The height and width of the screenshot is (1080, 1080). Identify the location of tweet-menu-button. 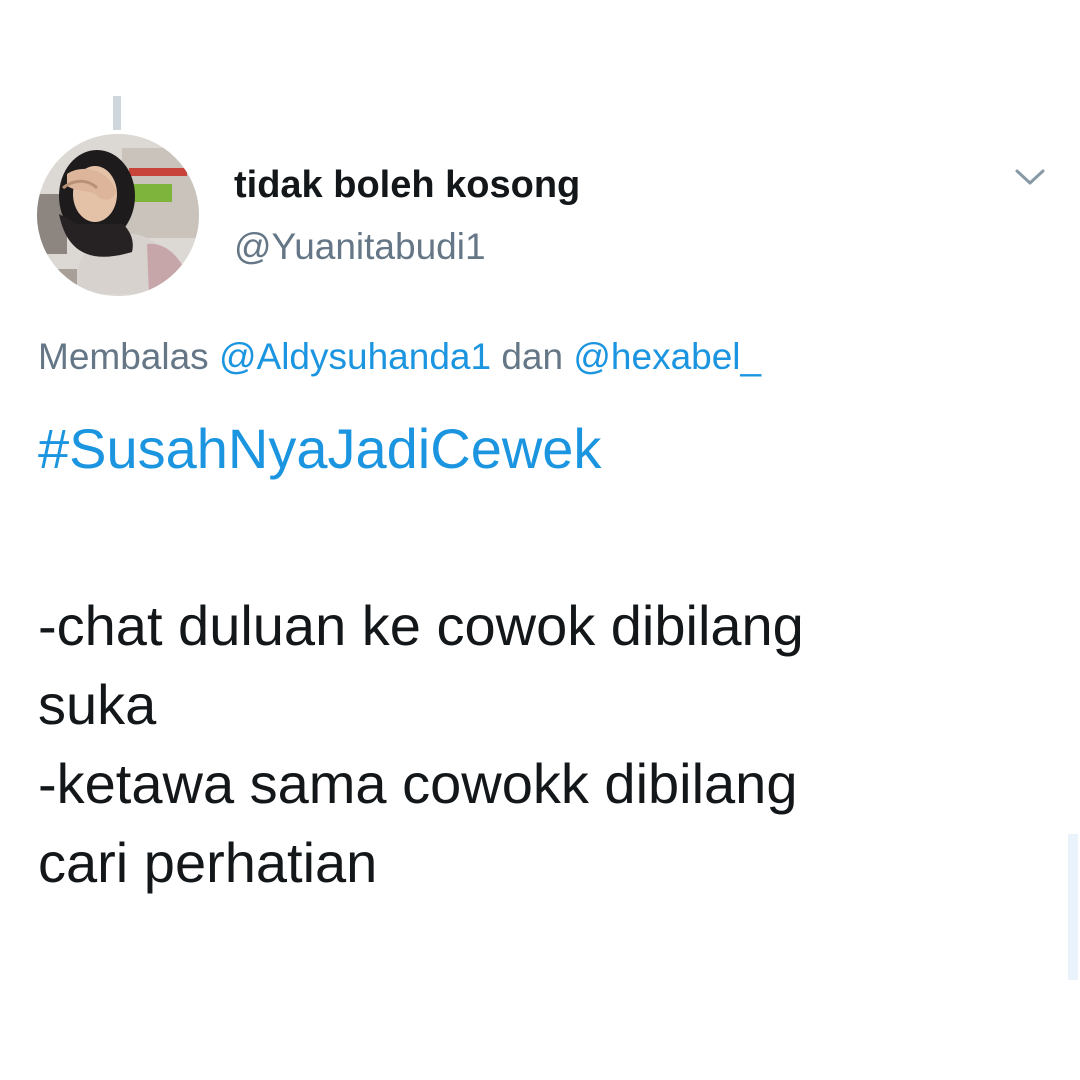
(1030, 177).